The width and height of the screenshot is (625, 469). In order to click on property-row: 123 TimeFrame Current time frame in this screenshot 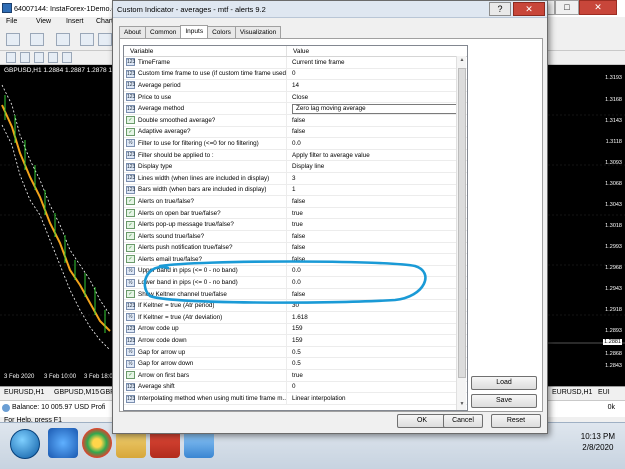, I will do `click(295, 63)`.